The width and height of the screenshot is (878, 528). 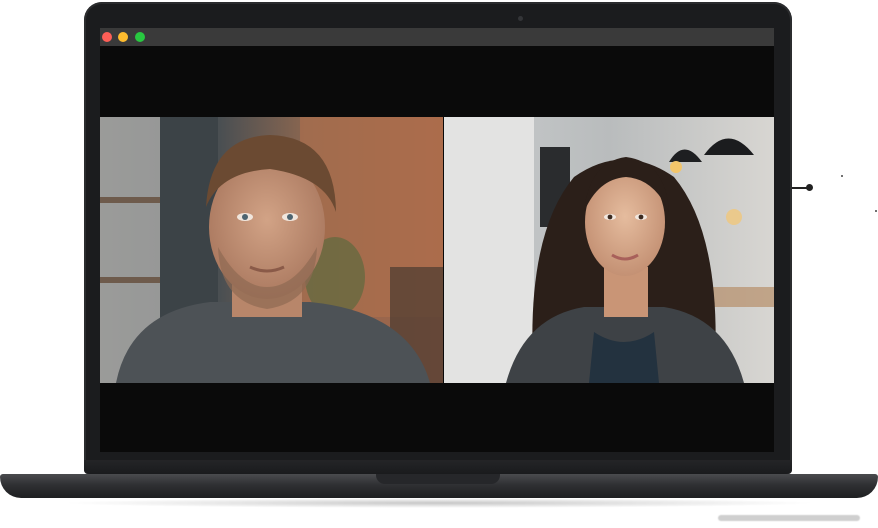 What do you see at coordinates (140, 37) in the screenshot?
I see `maximize-button` at bounding box center [140, 37].